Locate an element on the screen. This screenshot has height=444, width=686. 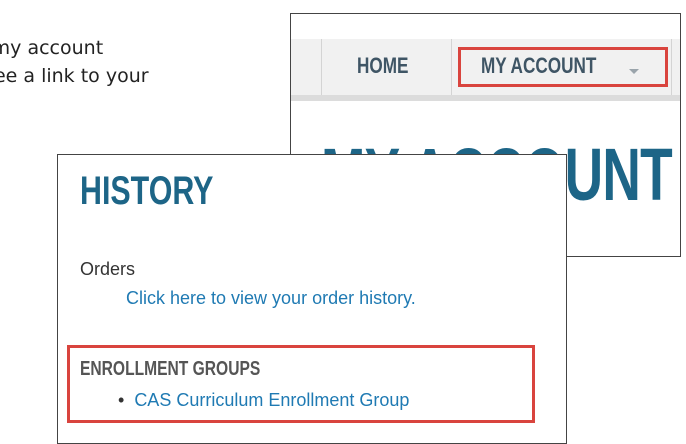
orders-label: Orders is located at coordinates (108, 269).